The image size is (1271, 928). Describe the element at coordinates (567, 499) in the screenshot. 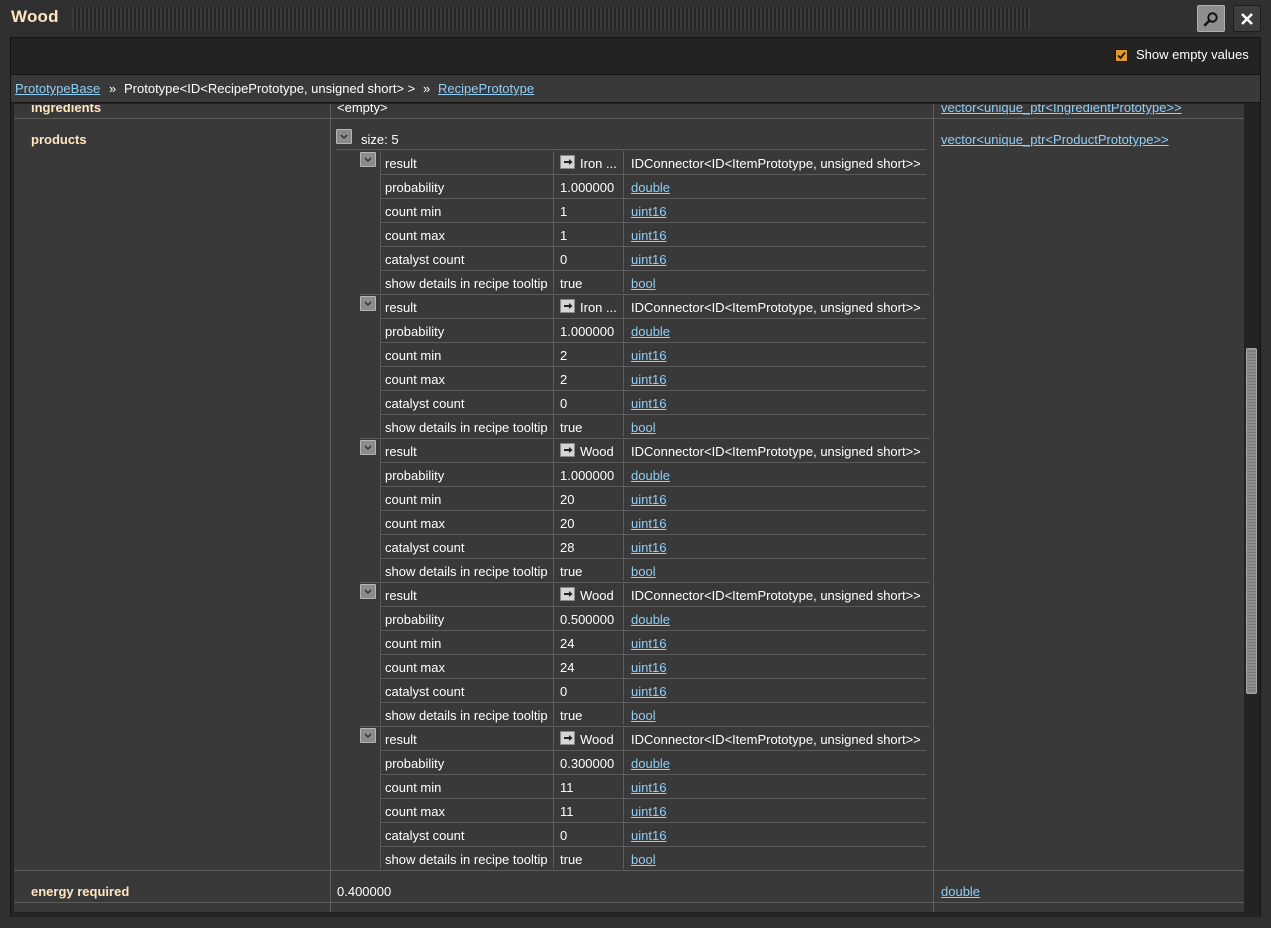

I see `count-min-value: 20` at that location.